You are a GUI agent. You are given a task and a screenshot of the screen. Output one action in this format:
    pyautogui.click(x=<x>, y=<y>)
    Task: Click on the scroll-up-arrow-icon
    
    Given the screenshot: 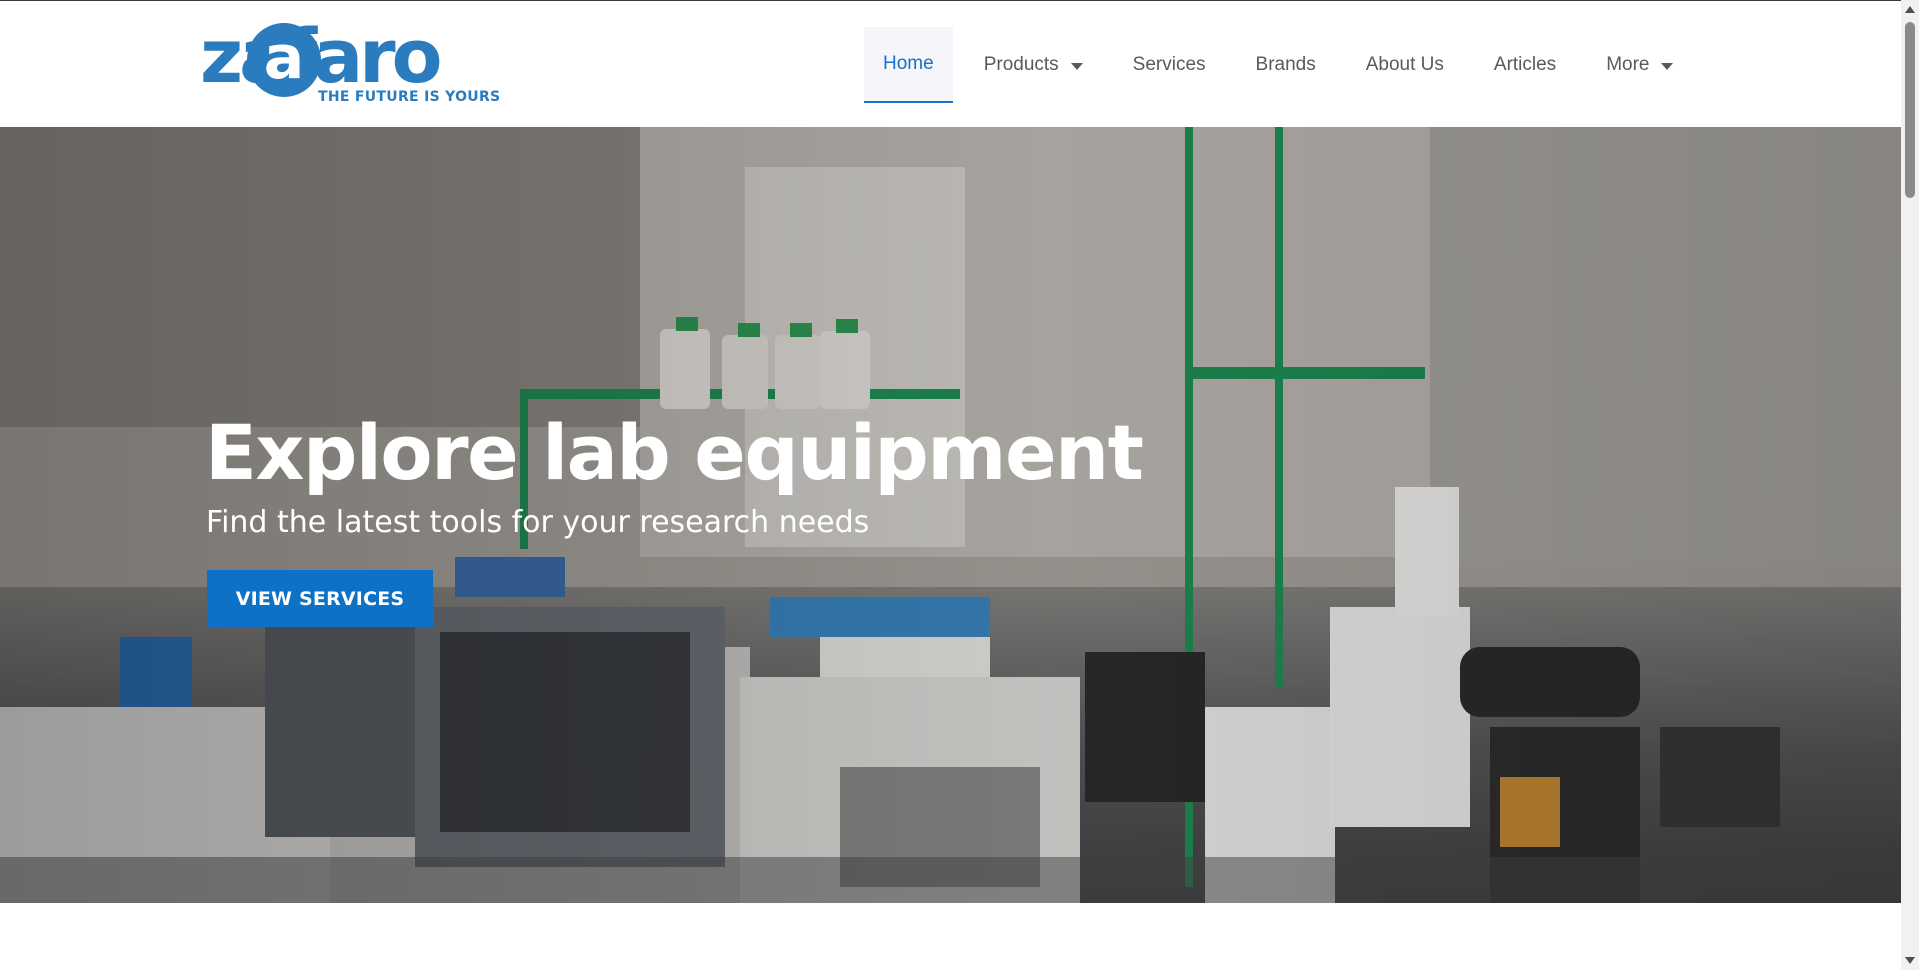 What is the action you would take?
    pyautogui.click(x=1910, y=9)
    